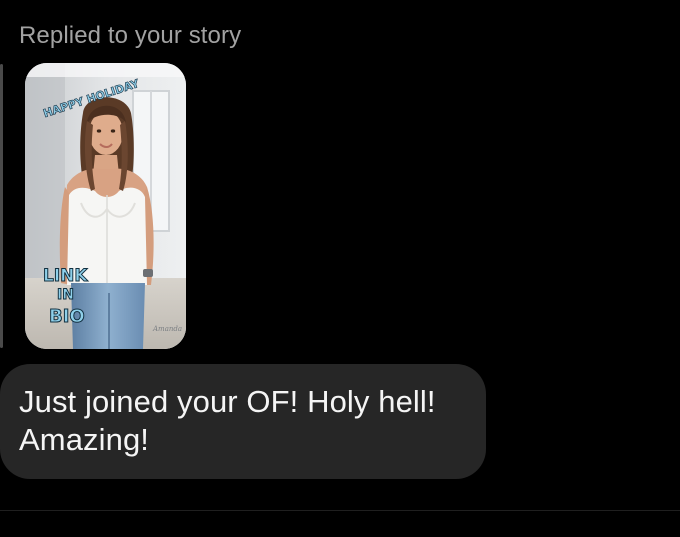 This screenshot has width=680, height=537. I want to click on message-text: Just joined your OF! Holy hell! Amazing!, so click(227, 420).